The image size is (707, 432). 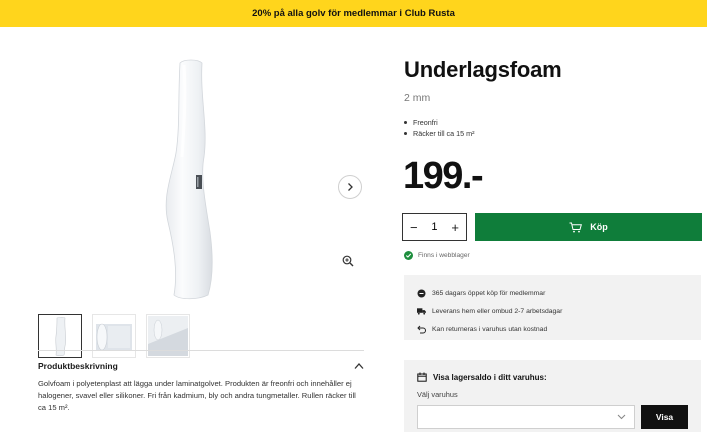 What do you see at coordinates (599, 227) in the screenshot?
I see `buy-label: Köp` at bounding box center [599, 227].